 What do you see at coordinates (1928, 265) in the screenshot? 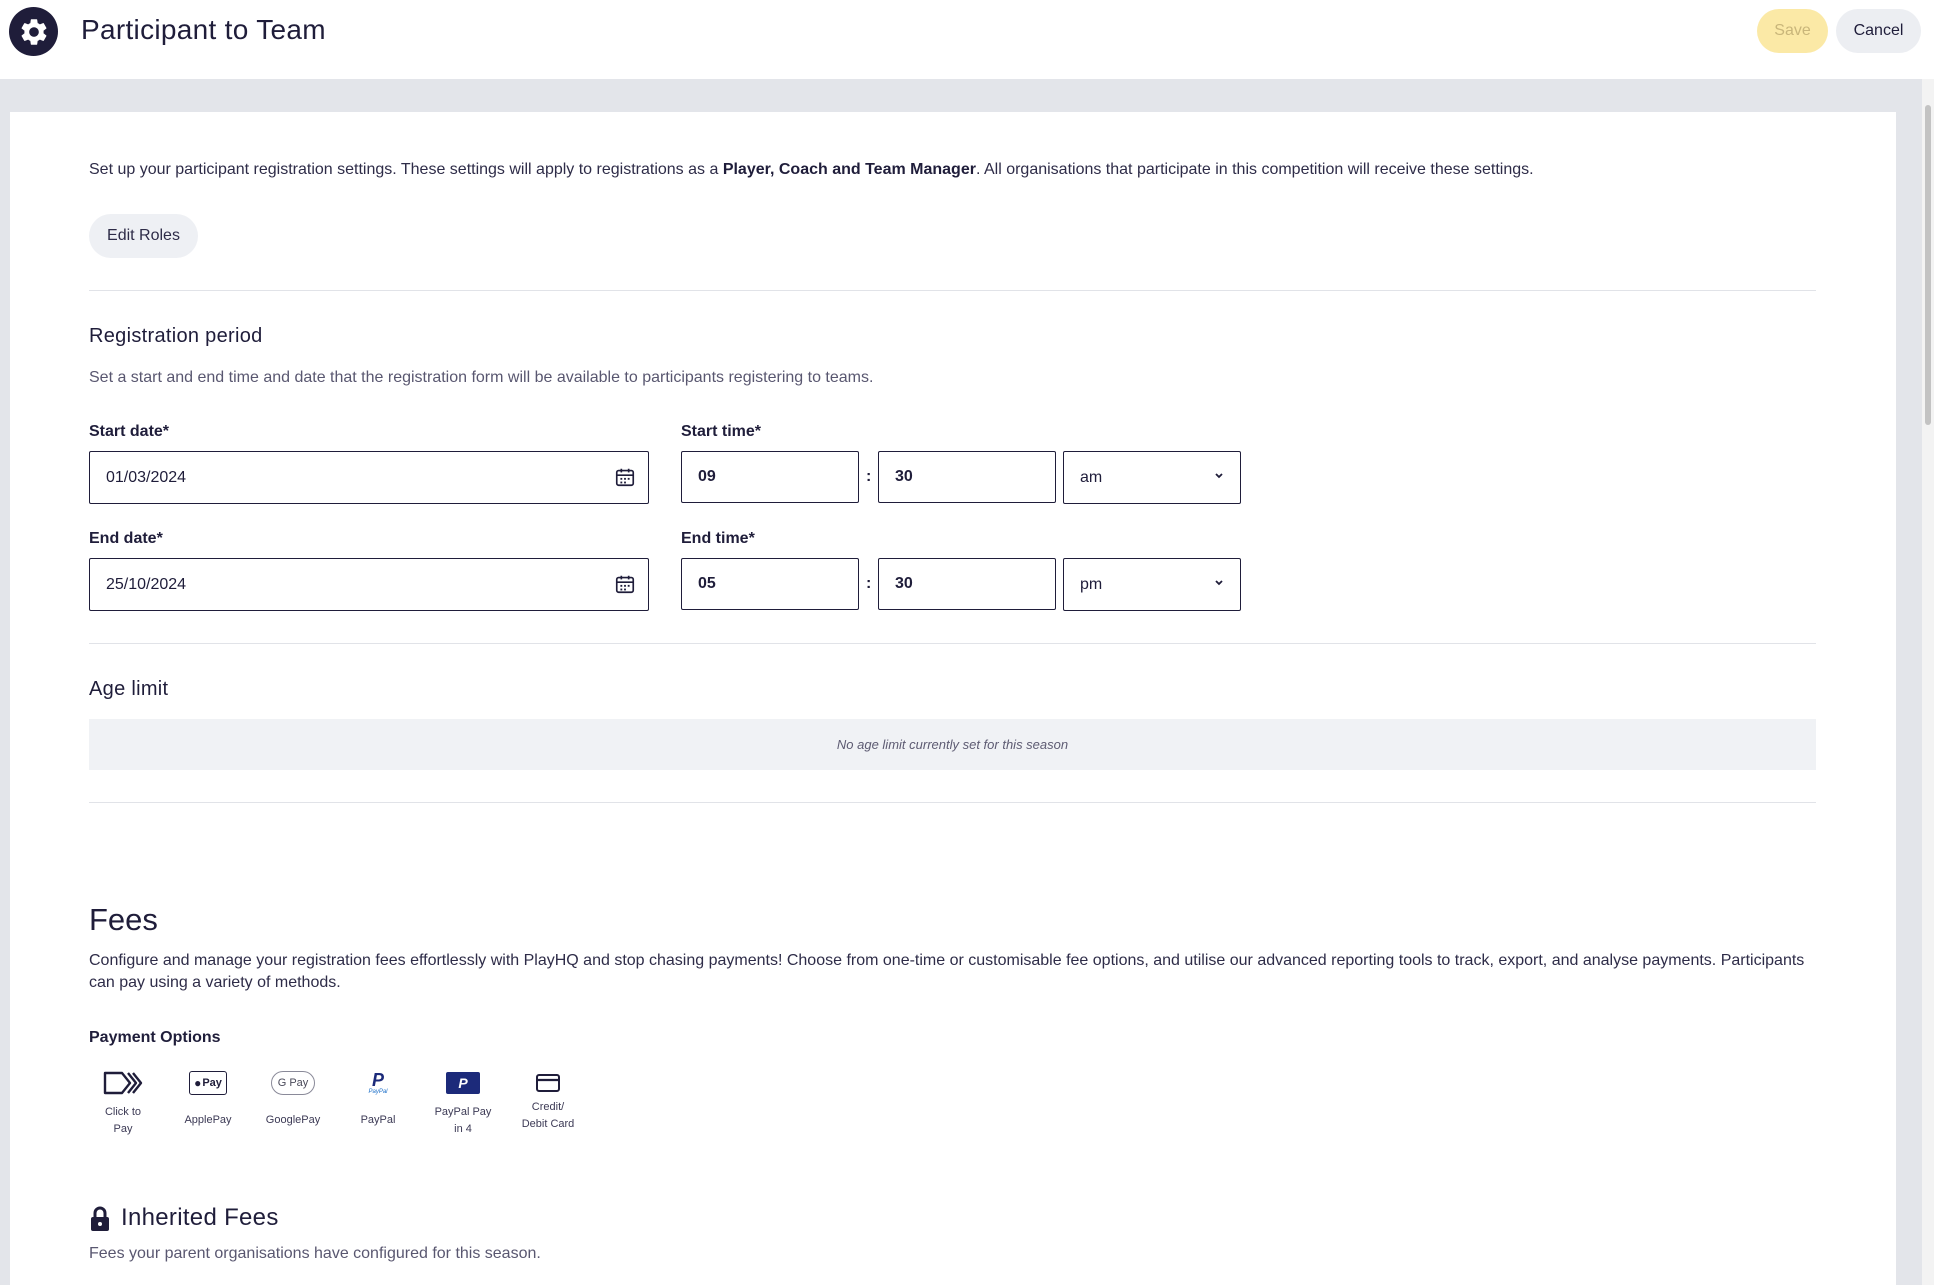
I see `scrollbar-thumb` at bounding box center [1928, 265].